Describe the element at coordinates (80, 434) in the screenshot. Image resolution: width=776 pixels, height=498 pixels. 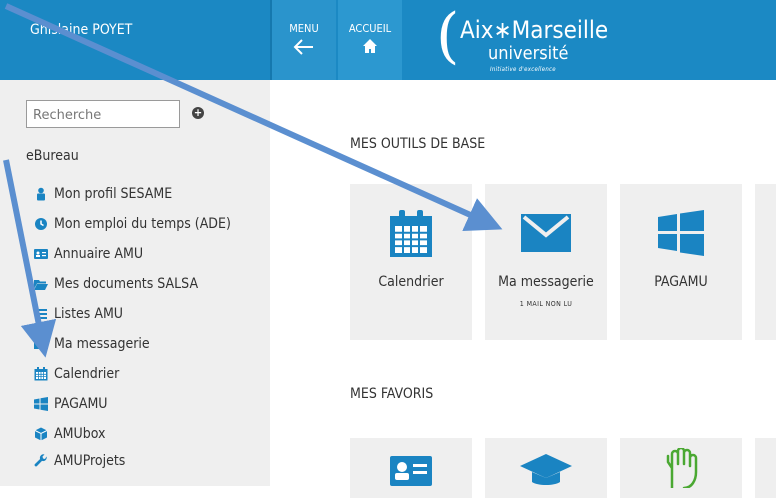
I see `sidebar-item-label: AMUbox` at that location.